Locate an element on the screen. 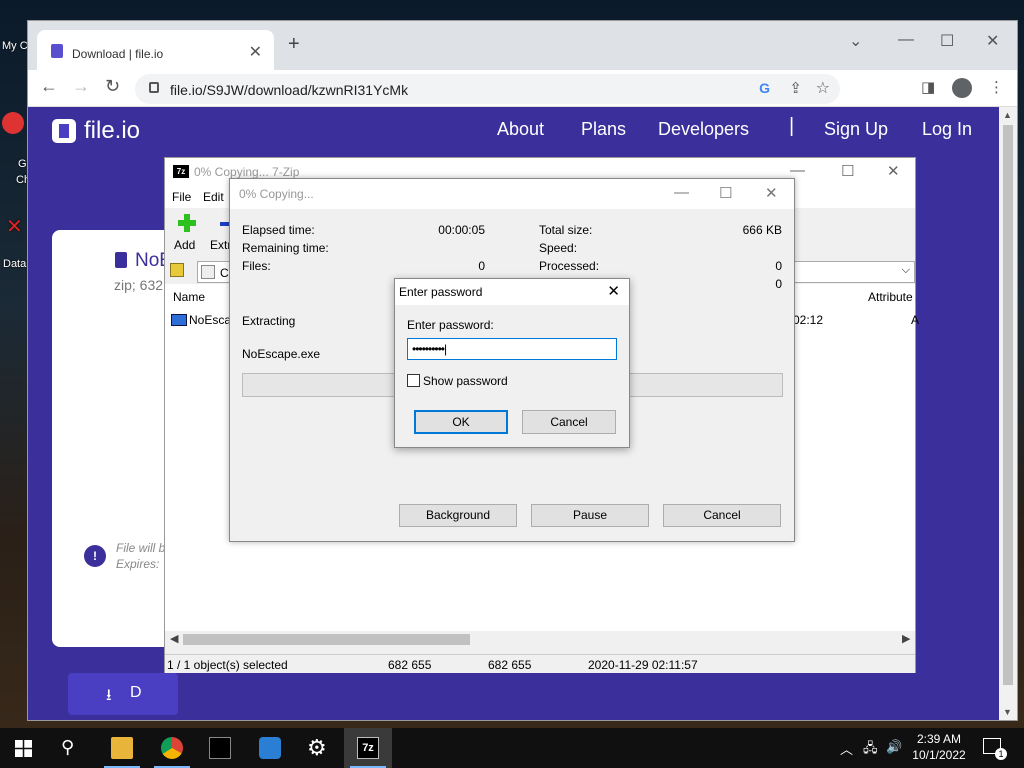  files-label: Files: is located at coordinates (256, 266).